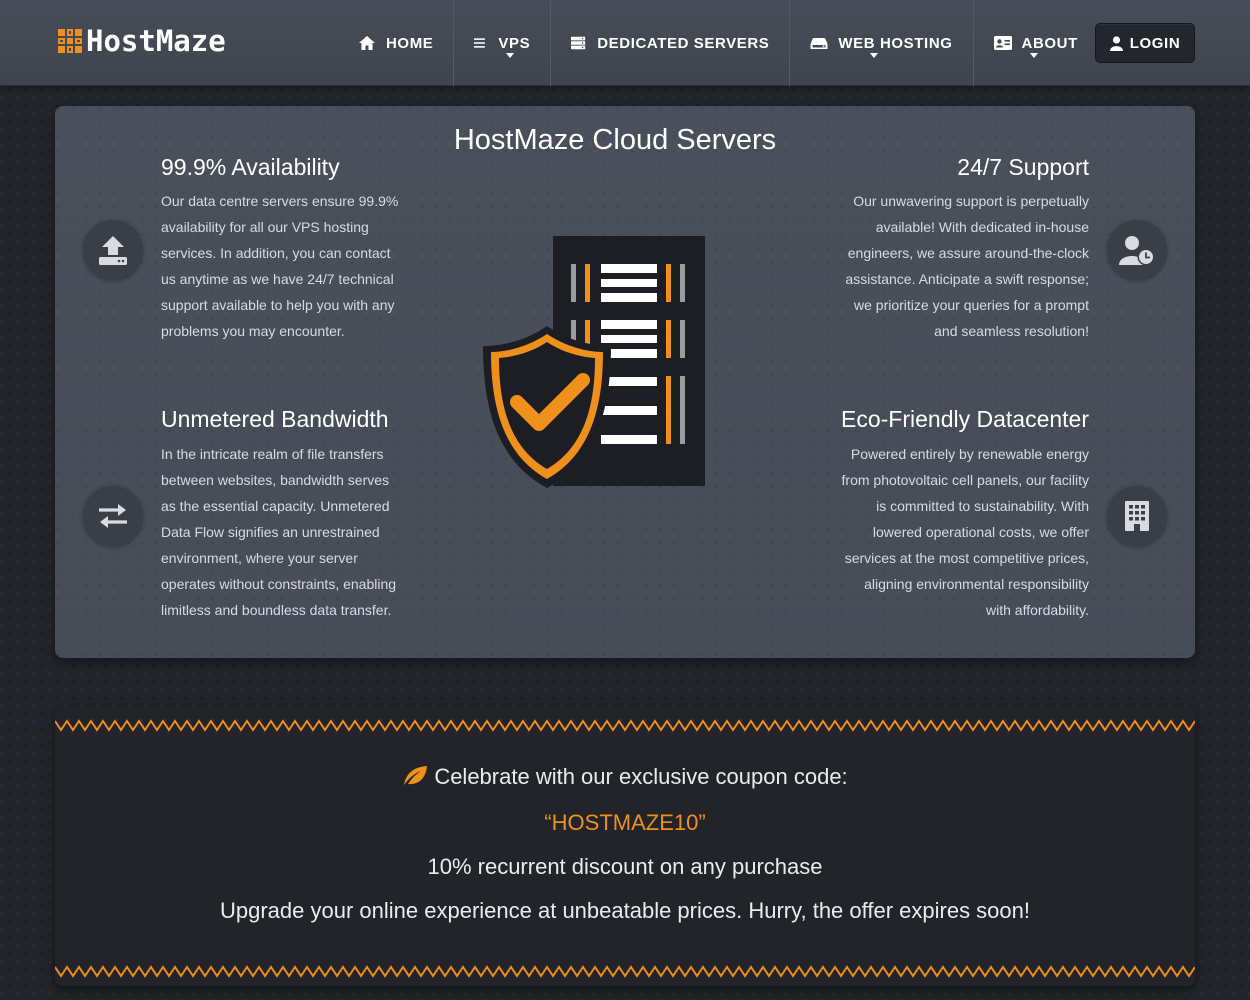  What do you see at coordinates (1116, 43) in the screenshot?
I see `user-icon` at bounding box center [1116, 43].